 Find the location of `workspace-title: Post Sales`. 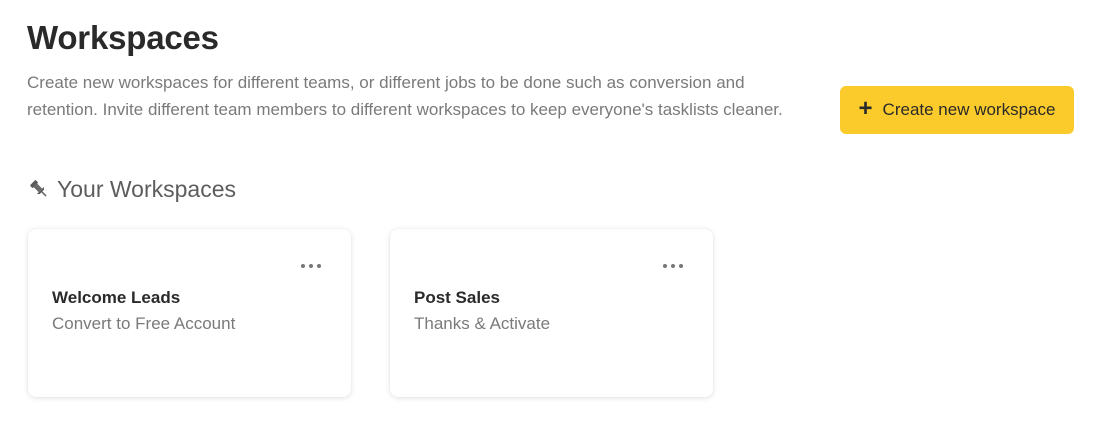

workspace-title: Post Sales is located at coordinates (457, 297).